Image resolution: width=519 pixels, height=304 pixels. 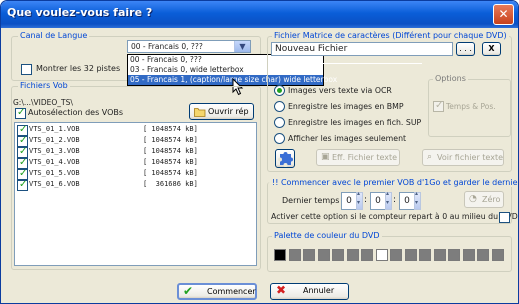 What do you see at coordinates (503, 14) in the screenshot?
I see `close-icon: ✕` at bounding box center [503, 14].